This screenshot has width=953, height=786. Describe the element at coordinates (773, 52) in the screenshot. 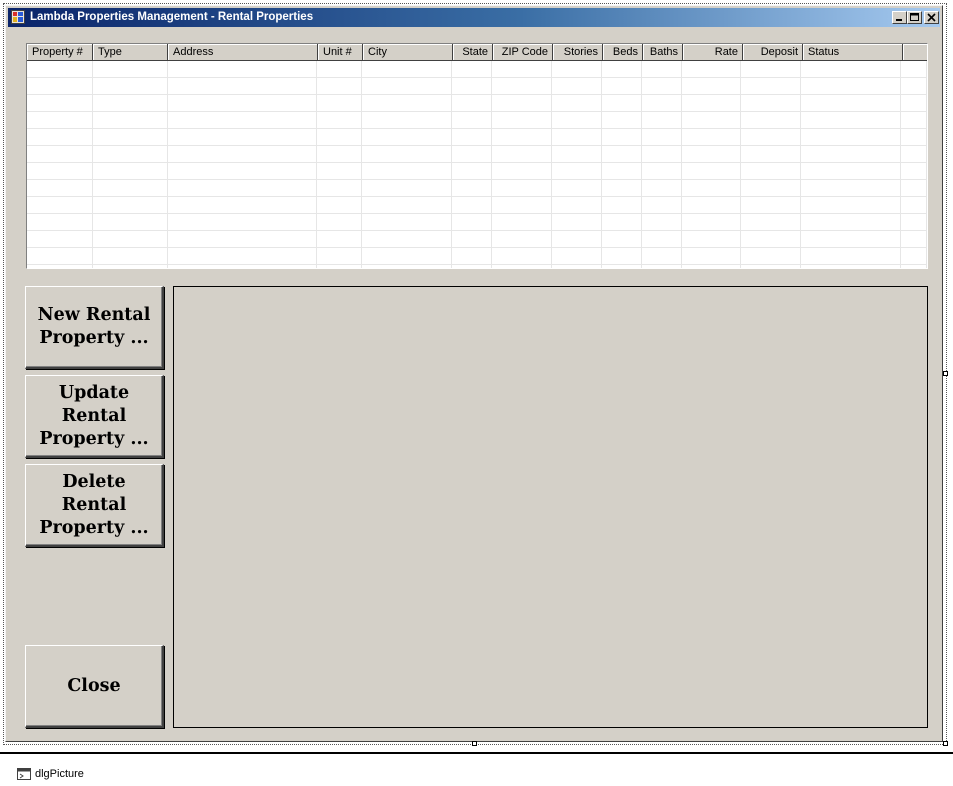

I see `column-header: Deposit` at that location.